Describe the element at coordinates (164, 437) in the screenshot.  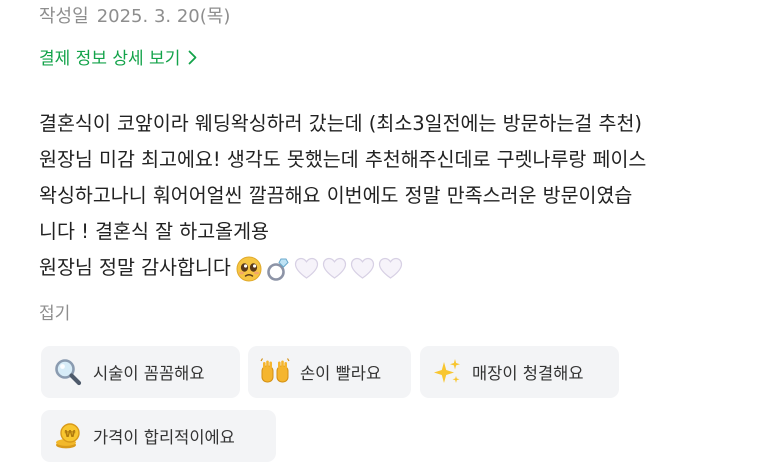
I see `chip-label: 가격이 합리적이에요` at that location.